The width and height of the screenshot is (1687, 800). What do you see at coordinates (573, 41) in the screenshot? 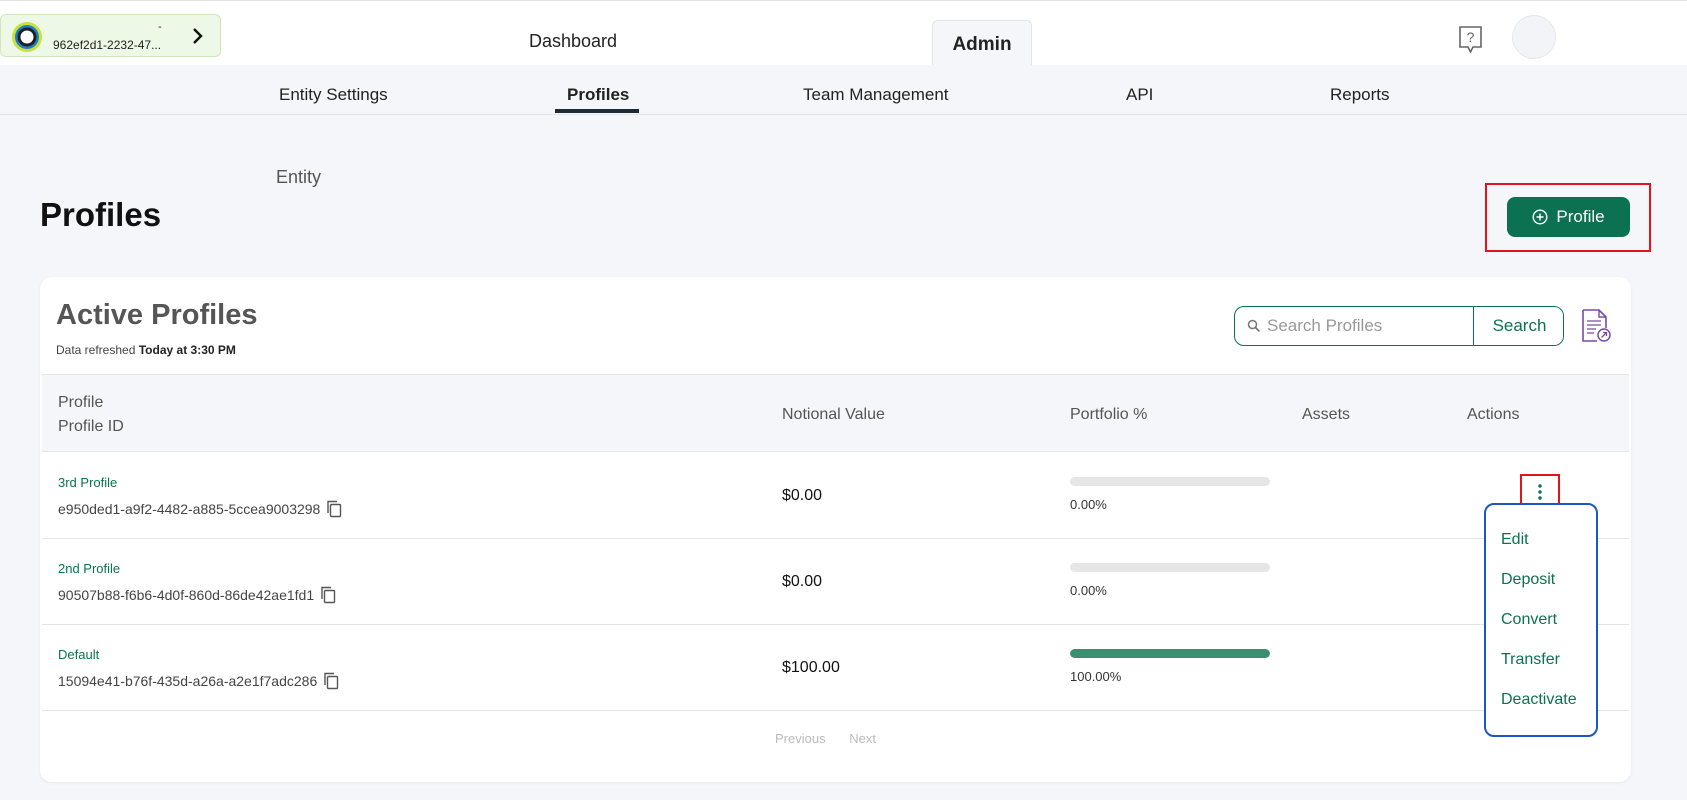
I see `nav-dashboard: Dashboard` at bounding box center [573, 41].